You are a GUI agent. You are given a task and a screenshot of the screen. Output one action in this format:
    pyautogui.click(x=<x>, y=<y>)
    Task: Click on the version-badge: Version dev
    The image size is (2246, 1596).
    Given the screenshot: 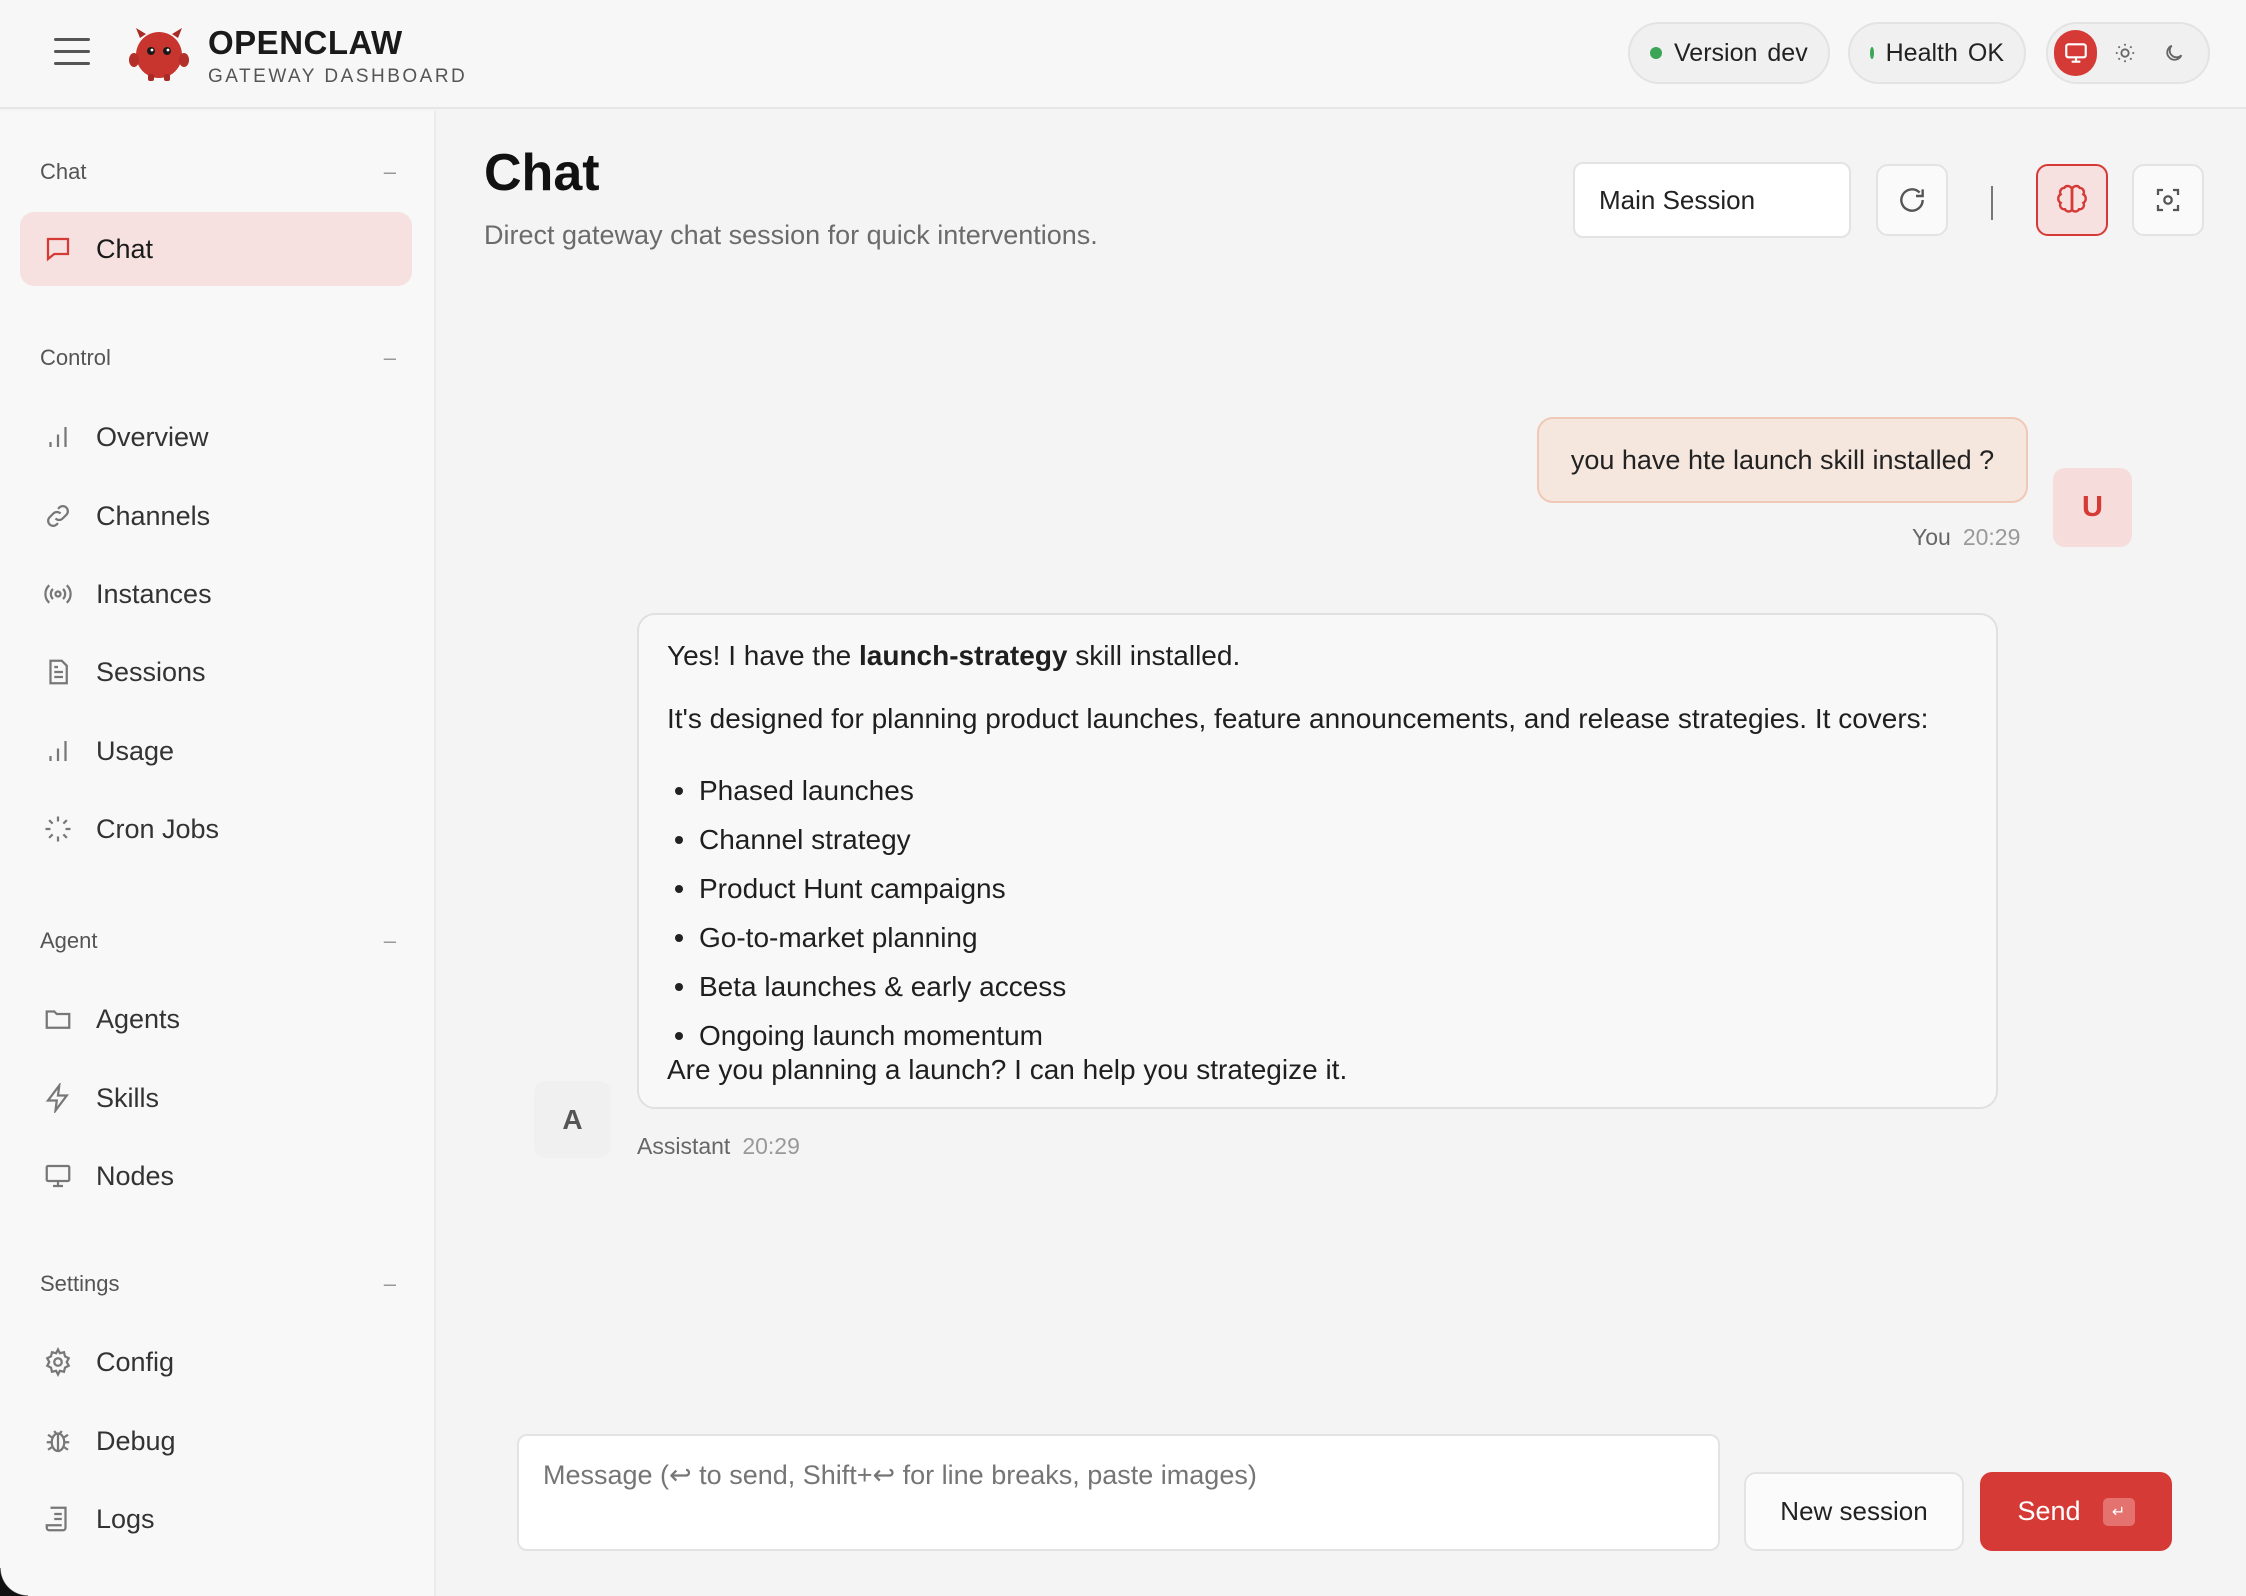 What is the action you would take?
    pyautogui.click(x=1729, y=53)
    